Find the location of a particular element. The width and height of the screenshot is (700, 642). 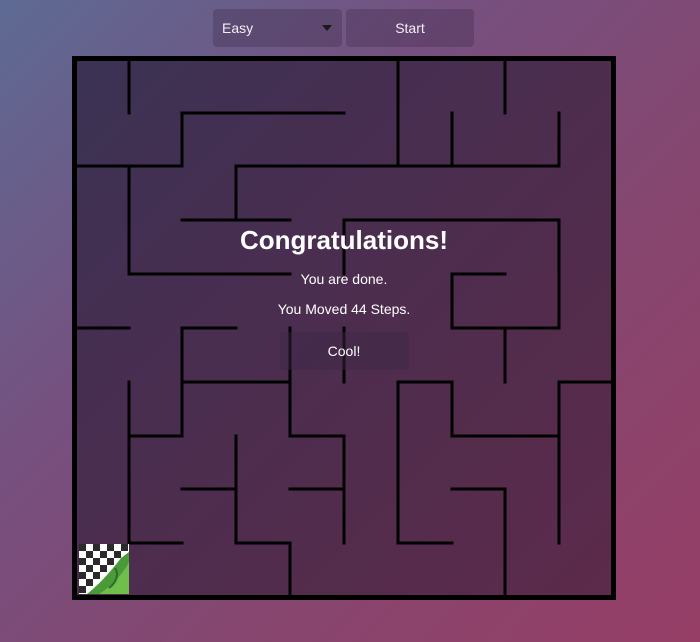

checkered-flag-icon is located at coordinates (104, 569).